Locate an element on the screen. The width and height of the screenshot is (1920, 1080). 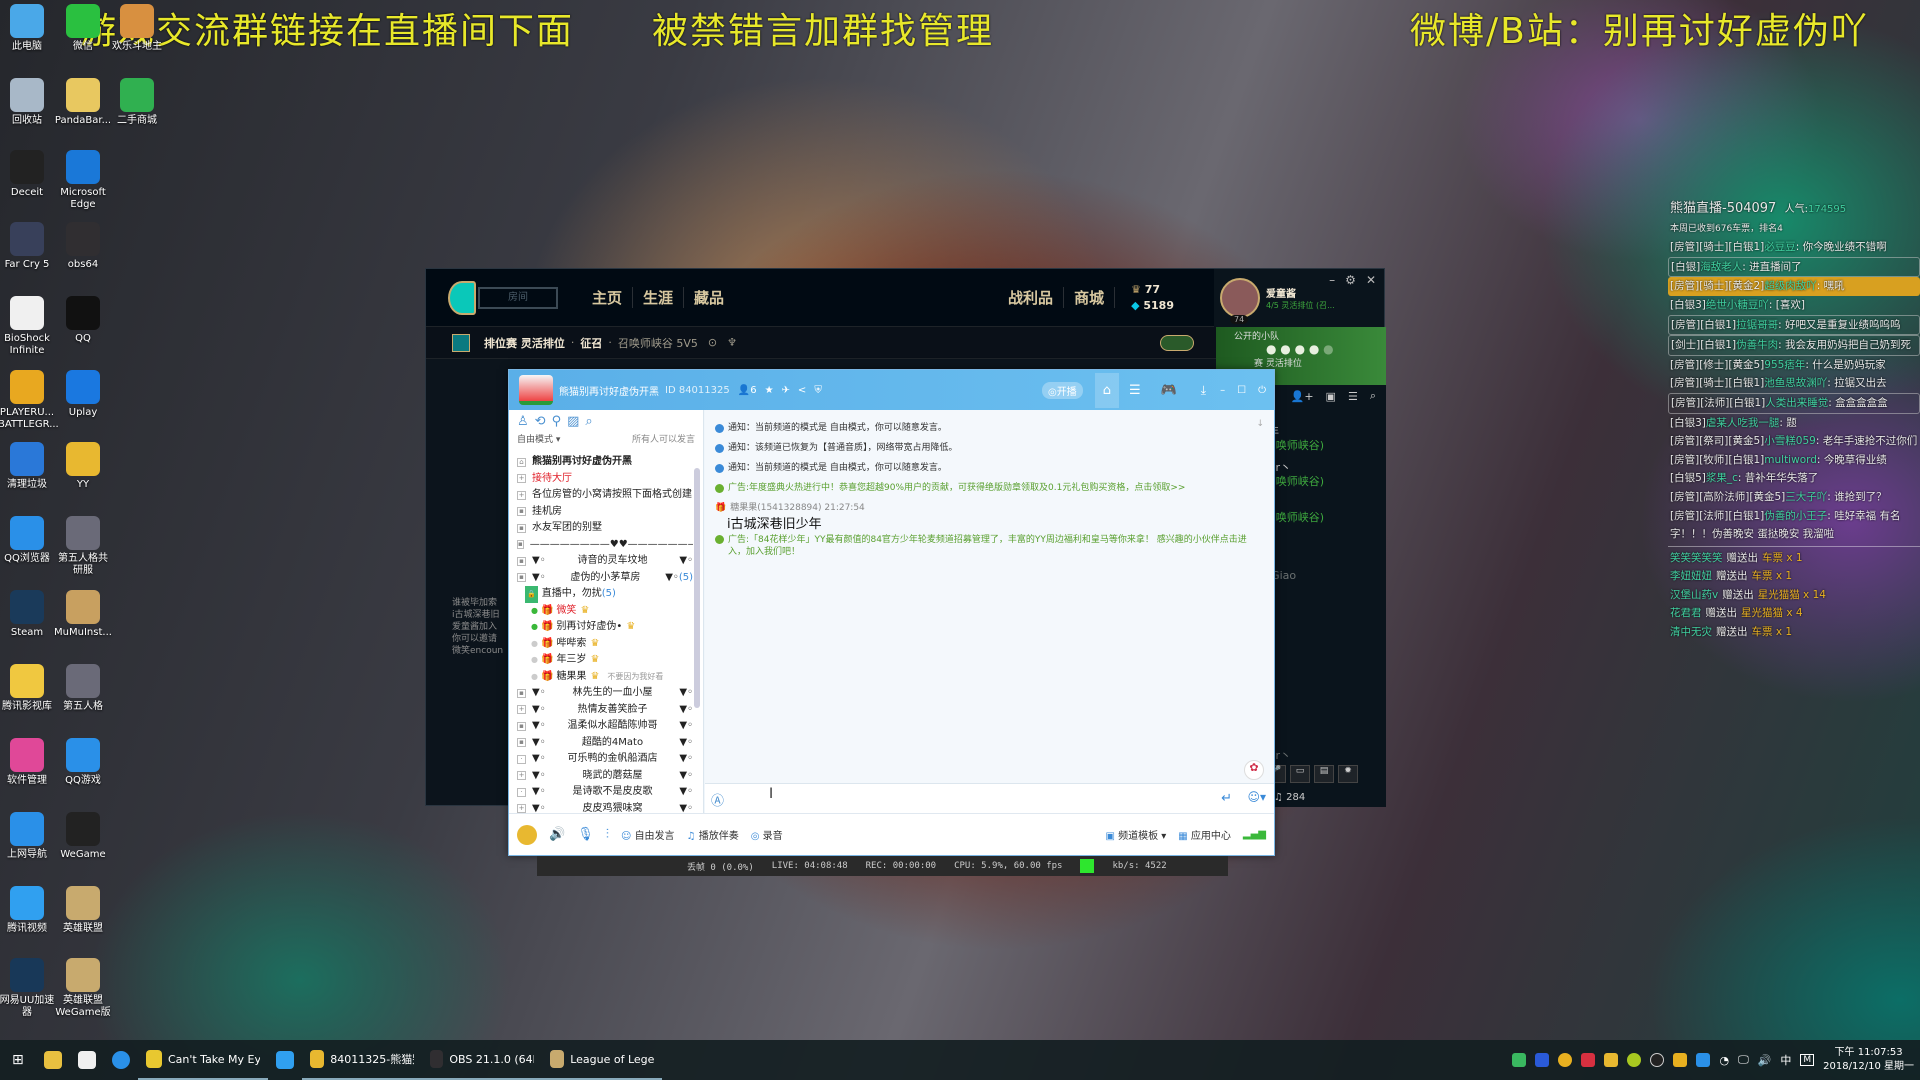
channel-item: ▪ 挂机房 is located at coordinates (605, 512).